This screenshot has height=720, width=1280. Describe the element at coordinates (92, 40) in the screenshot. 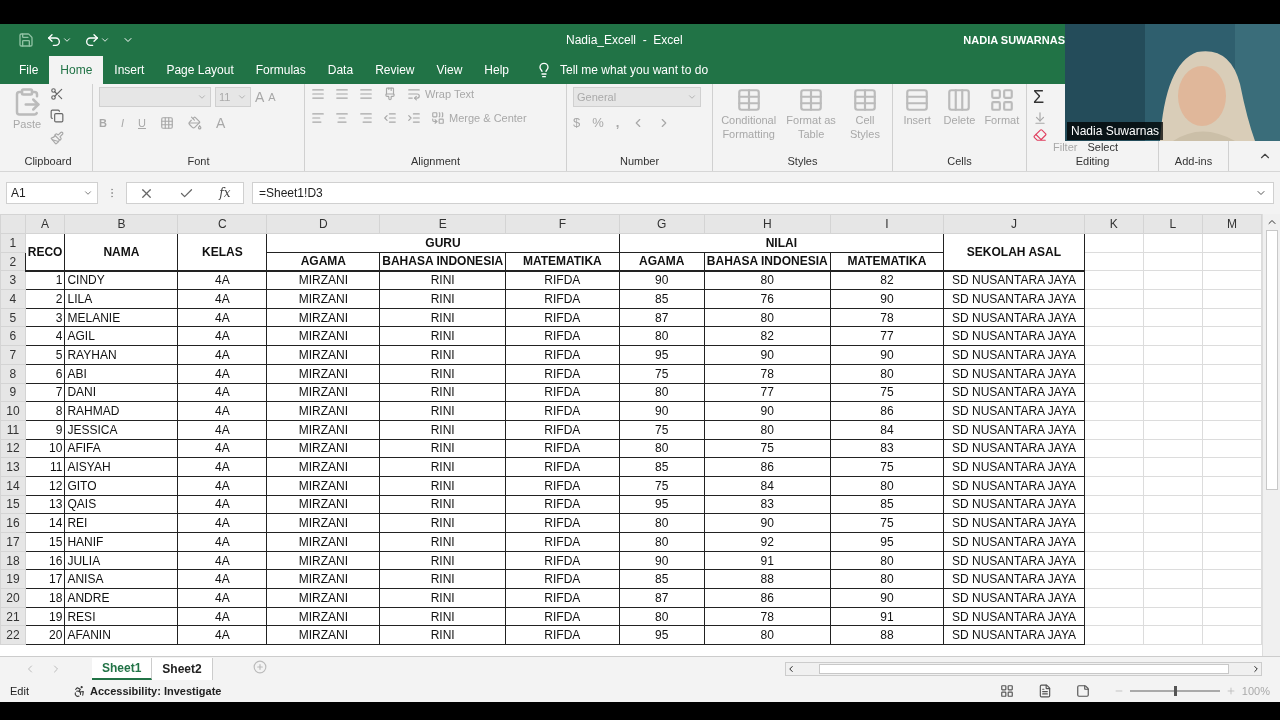

I see `redo-icon` at that location.